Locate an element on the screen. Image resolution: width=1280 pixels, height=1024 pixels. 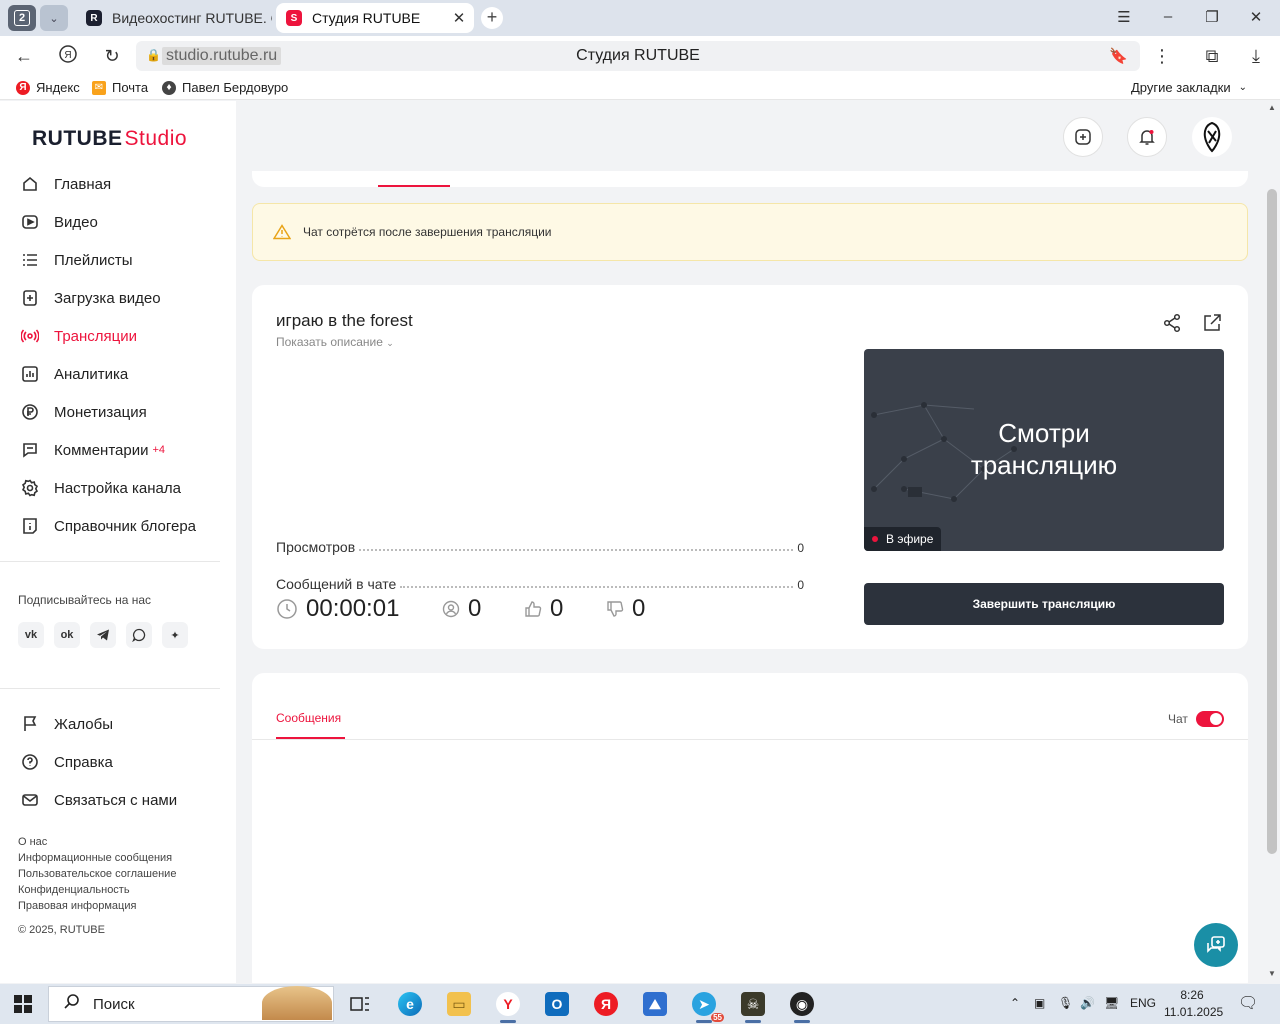
search-label: Поиск is located at coordinates (114, 1004).